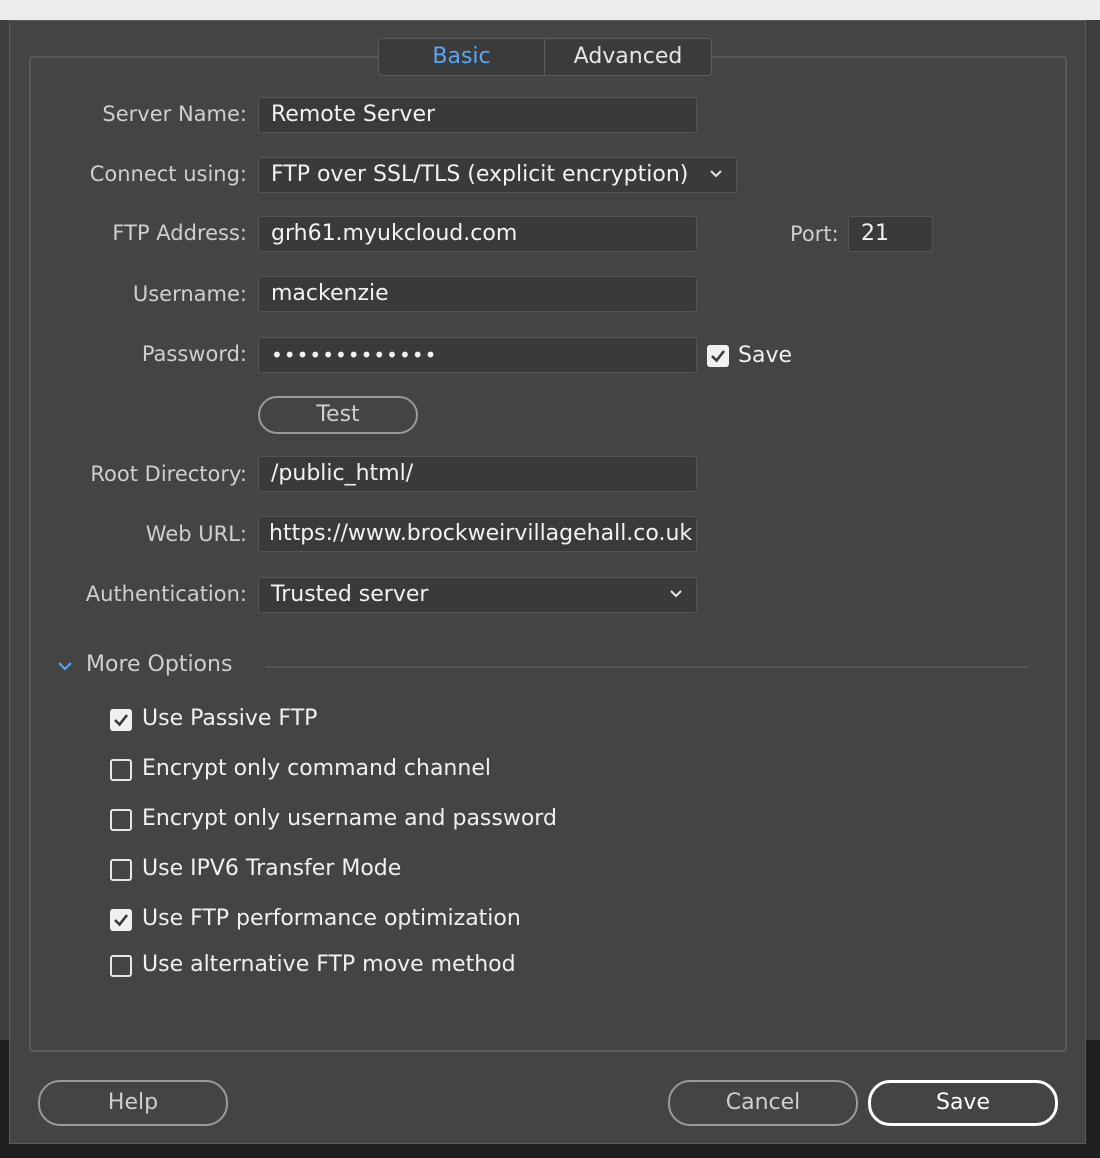  Describe the element at coordinates (166, 594) in the screenshot. I see `authentication-label: Authentication:` at that location.